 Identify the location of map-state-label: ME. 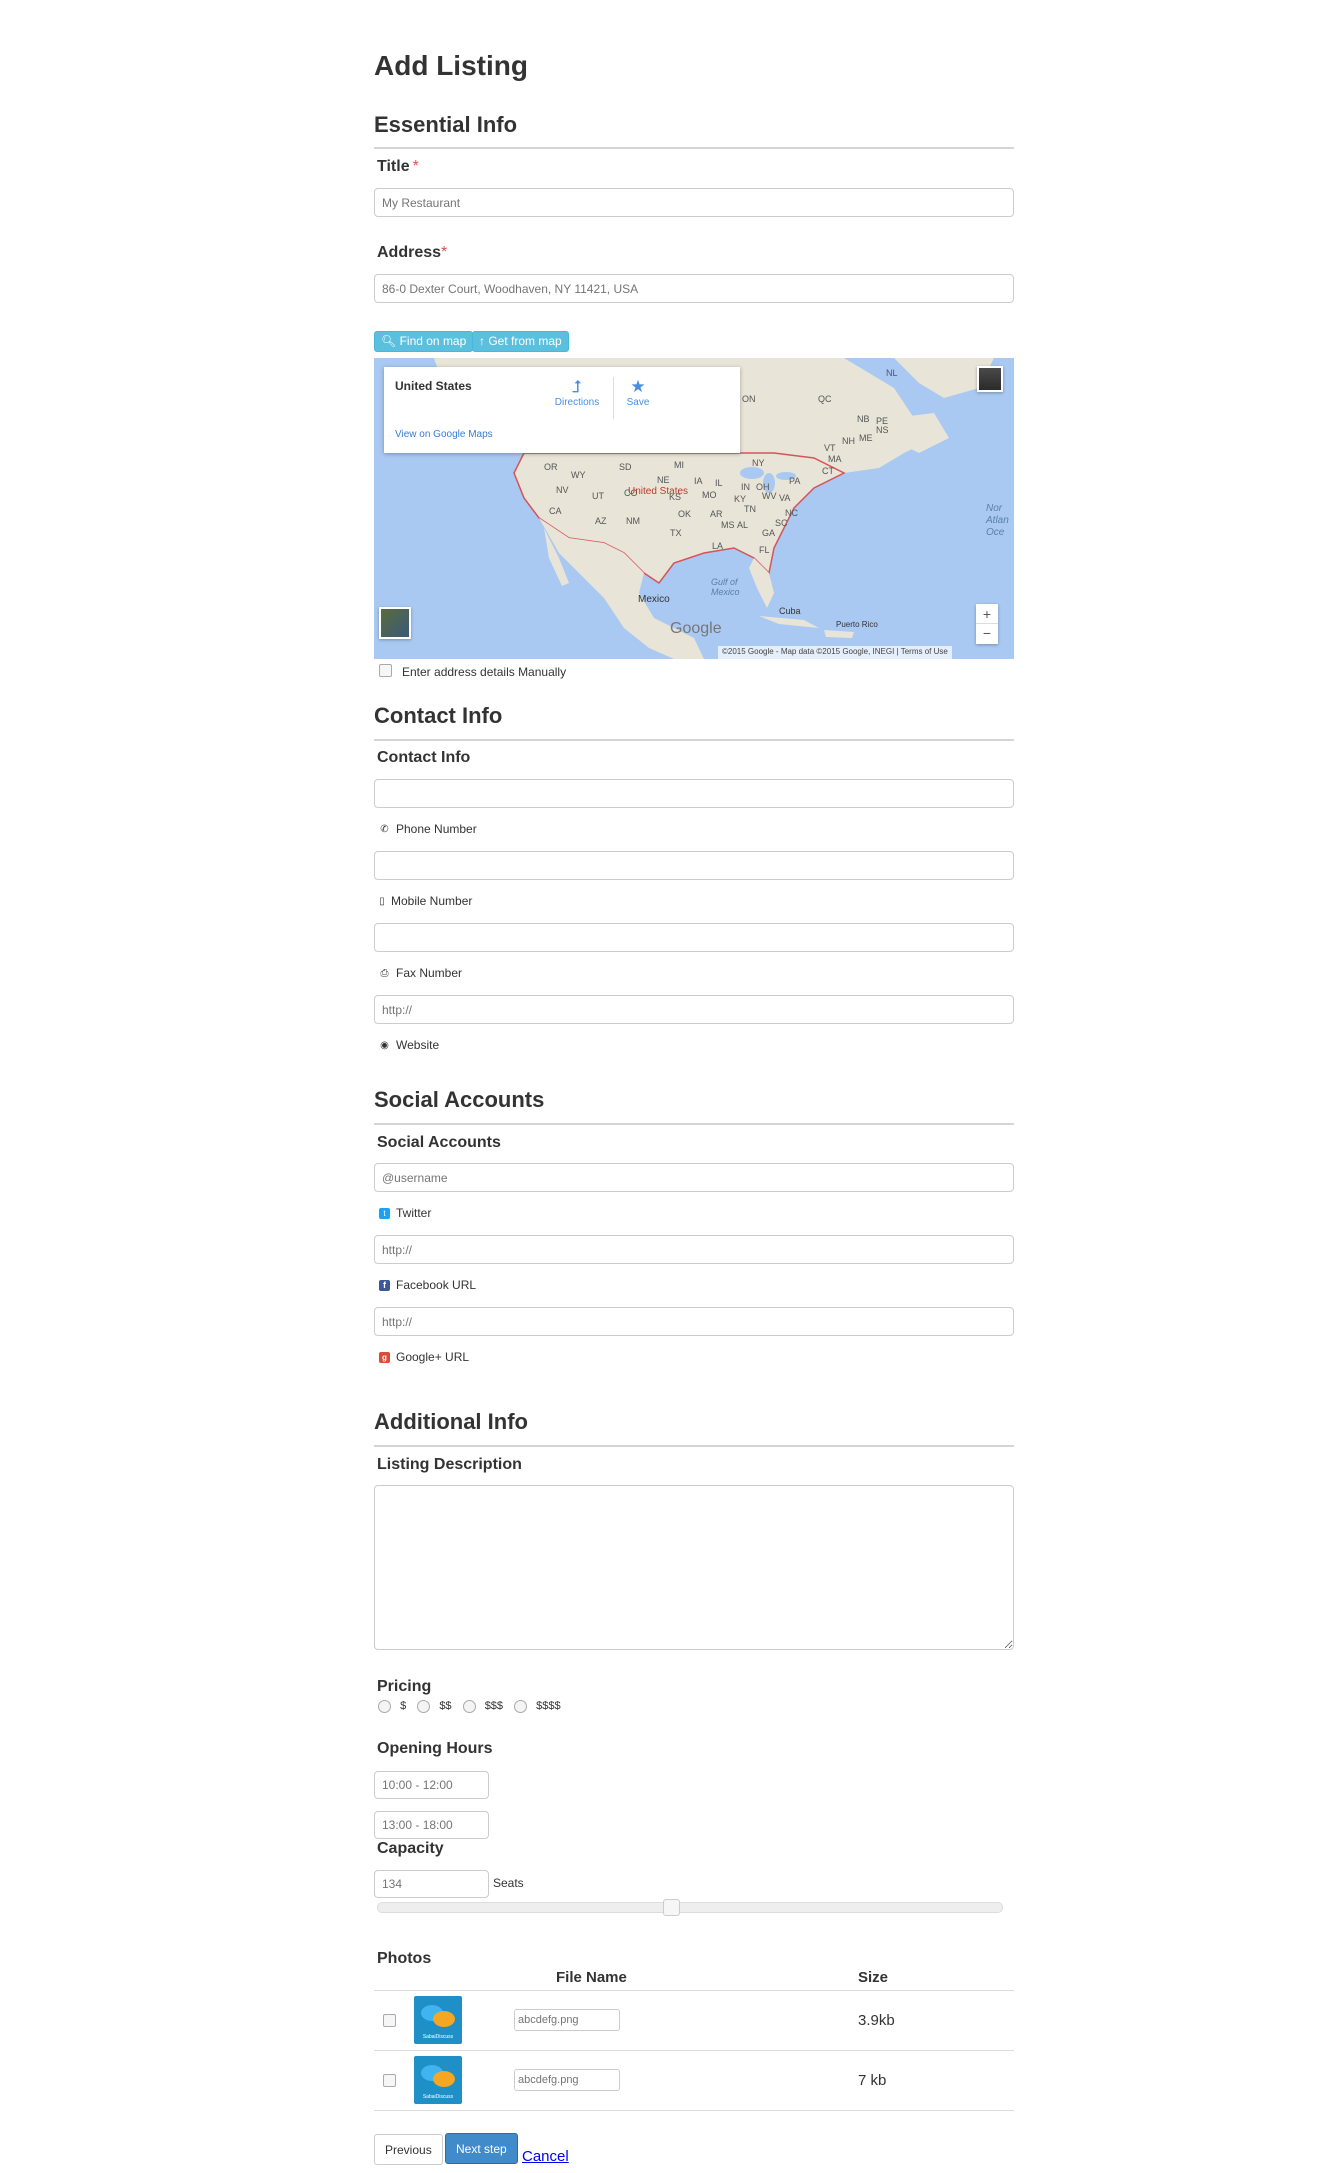
(866, 438).